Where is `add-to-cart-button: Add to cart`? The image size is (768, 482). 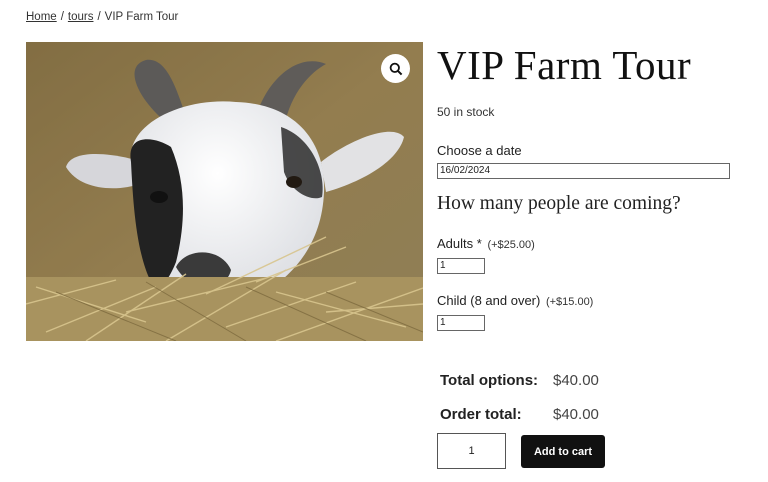
add-to-cart-button: Add to cart is located at coordinates (563, 451).